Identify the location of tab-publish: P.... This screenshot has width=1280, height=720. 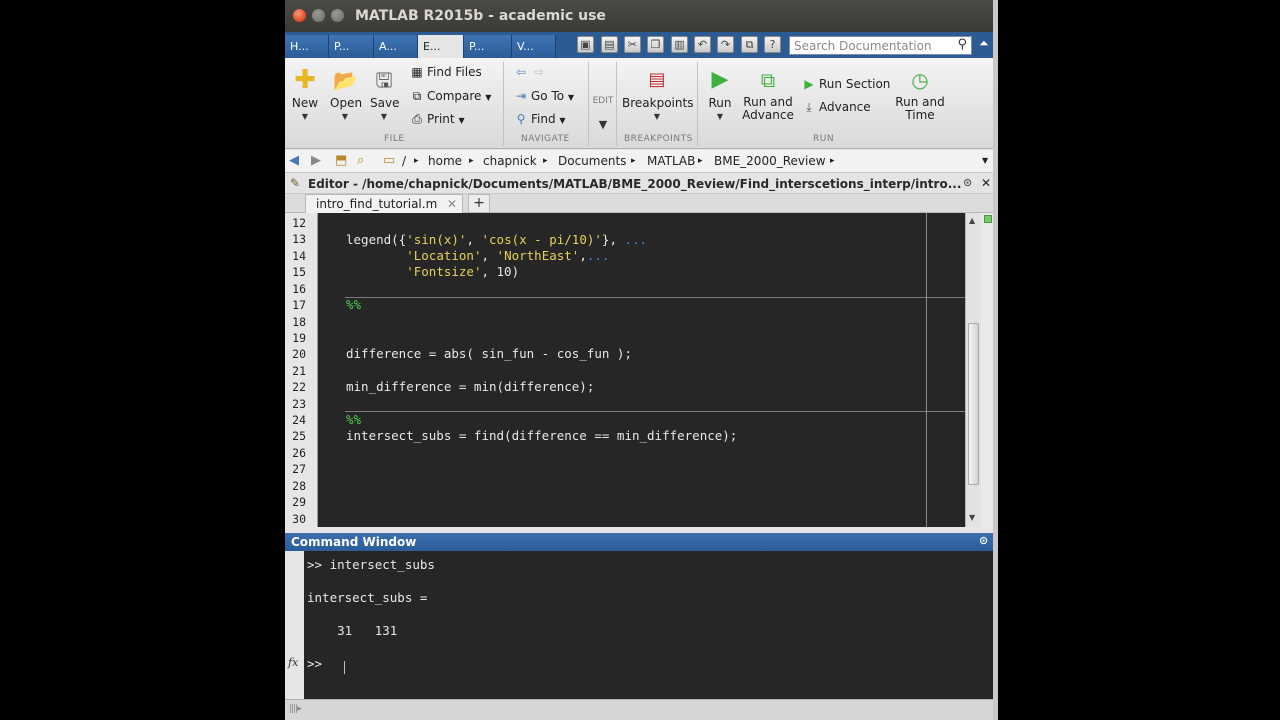
(488, 46).